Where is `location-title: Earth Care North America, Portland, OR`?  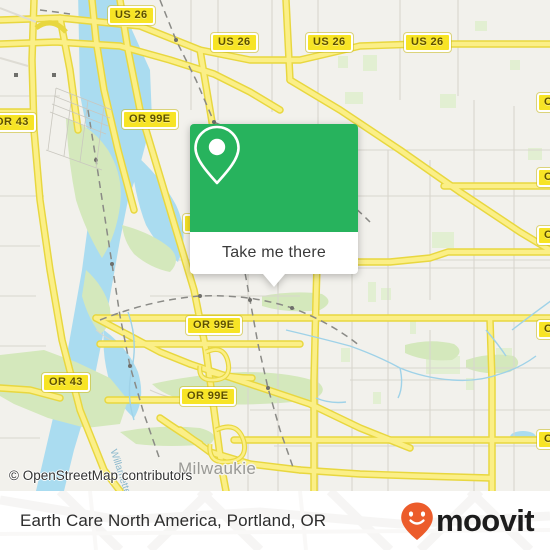
location-title: Earth Care North America, Portland, OR is located at coordinates (173, 520).